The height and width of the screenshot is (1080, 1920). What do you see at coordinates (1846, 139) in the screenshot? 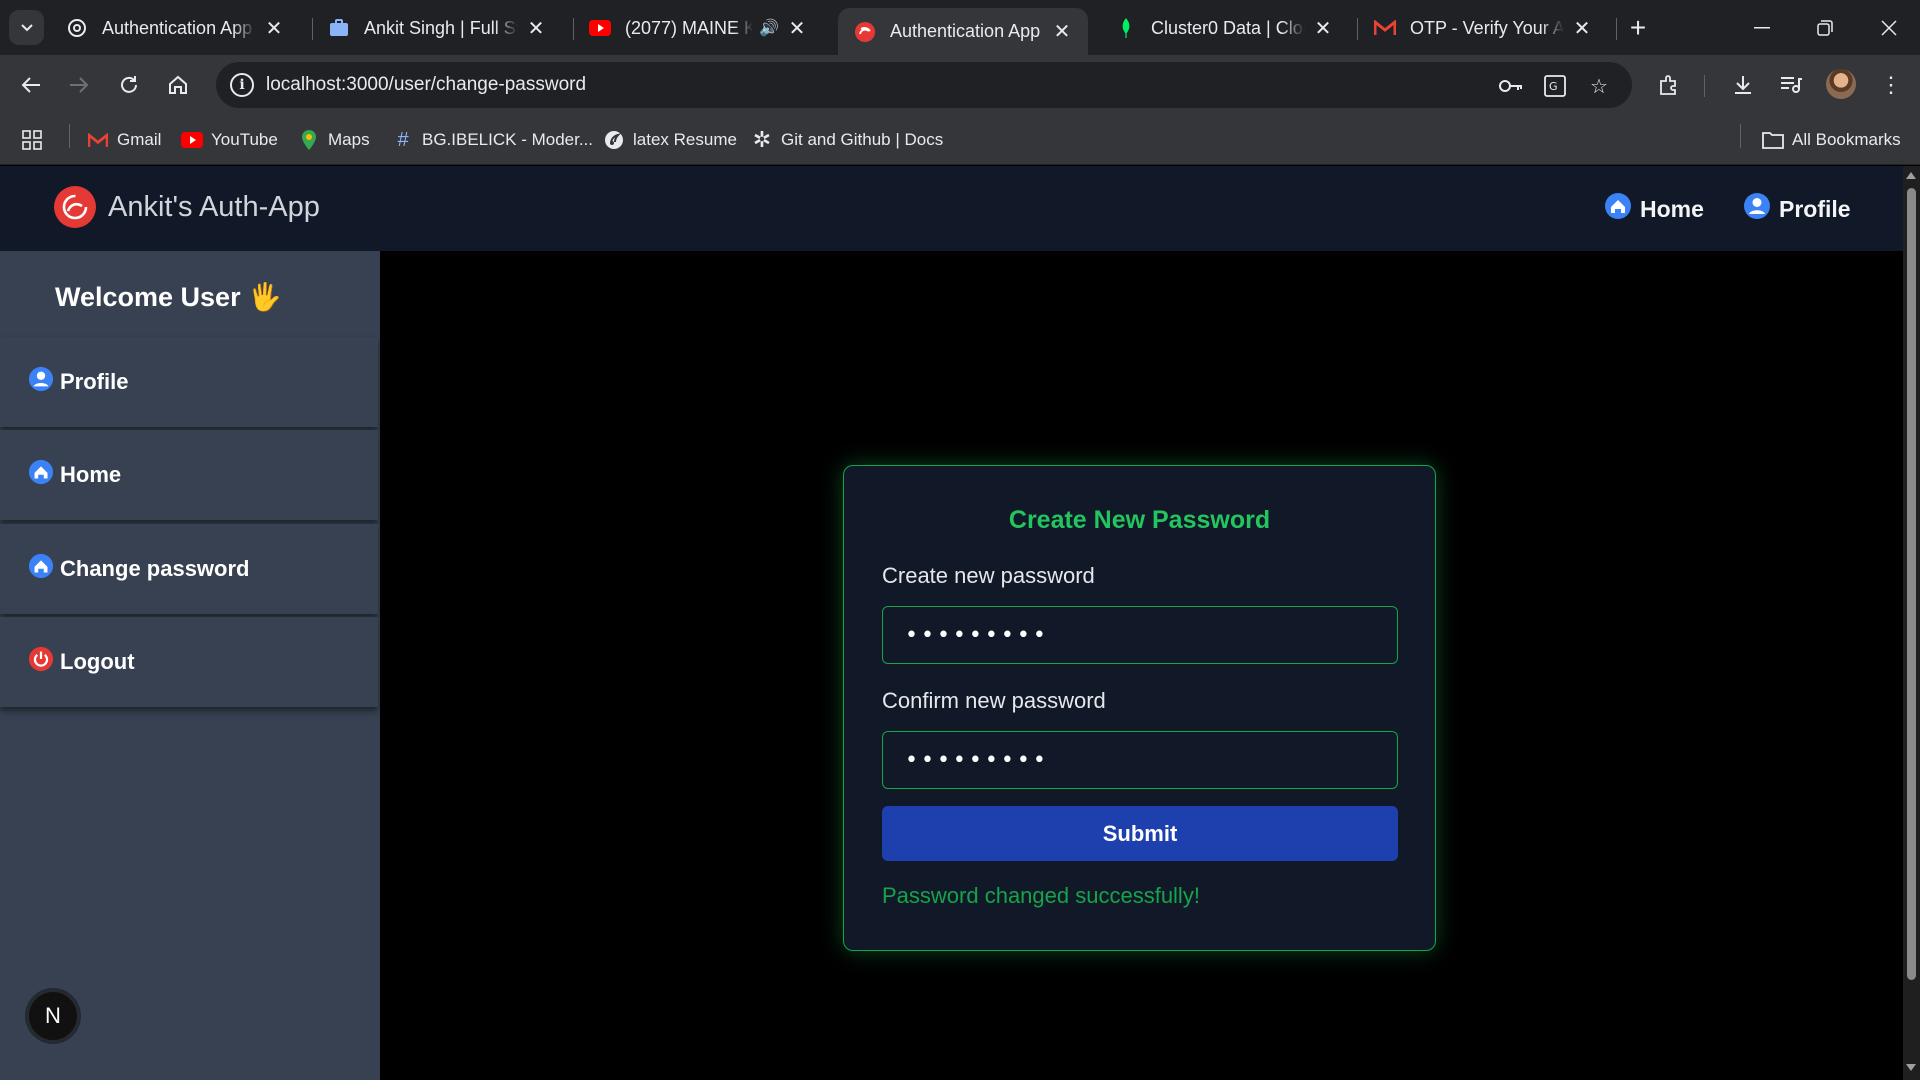
I see `all-bookmarks-label: All Bookmarks` at bounding box center [1846, 139].